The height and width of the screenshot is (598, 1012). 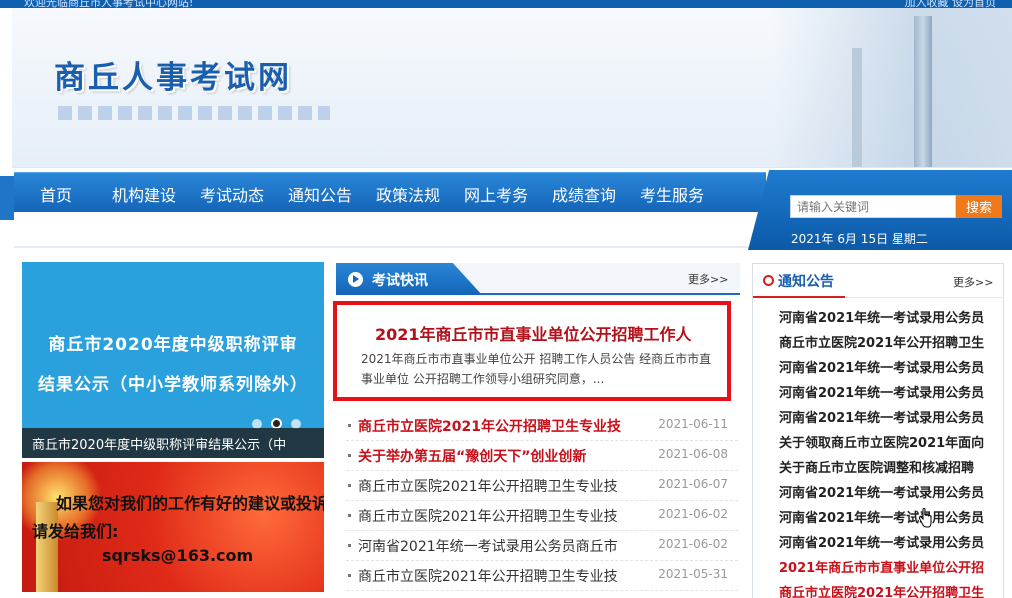 What do you see at coordinates (173, 385) in the screenshot?
I see `slide-headline-line2: 结果公示（中小学教师系列除外）` at bounding box center [173, 385].